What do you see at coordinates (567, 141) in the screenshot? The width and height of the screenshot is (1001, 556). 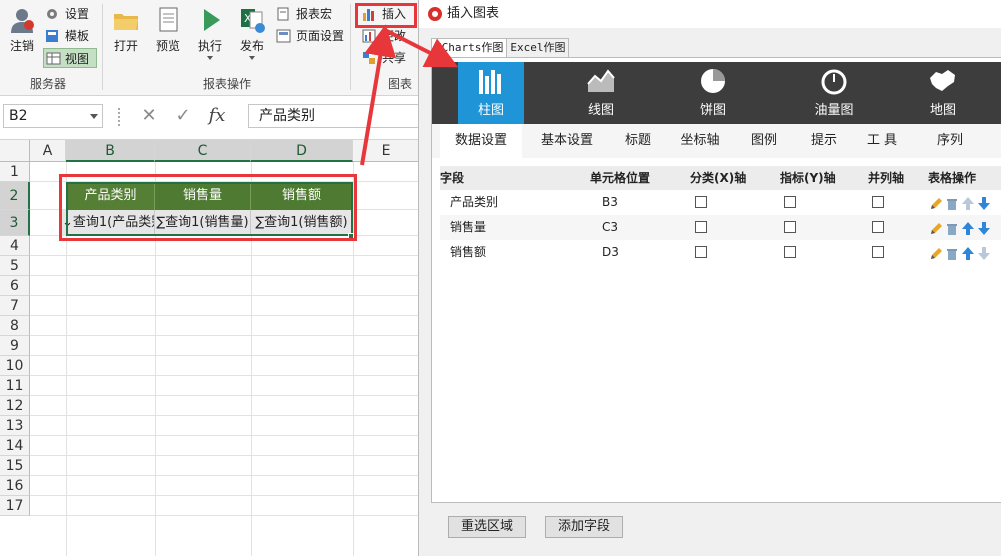 I see `subtab-basic-settings: 基本设置` at bounding box center [567, 141].